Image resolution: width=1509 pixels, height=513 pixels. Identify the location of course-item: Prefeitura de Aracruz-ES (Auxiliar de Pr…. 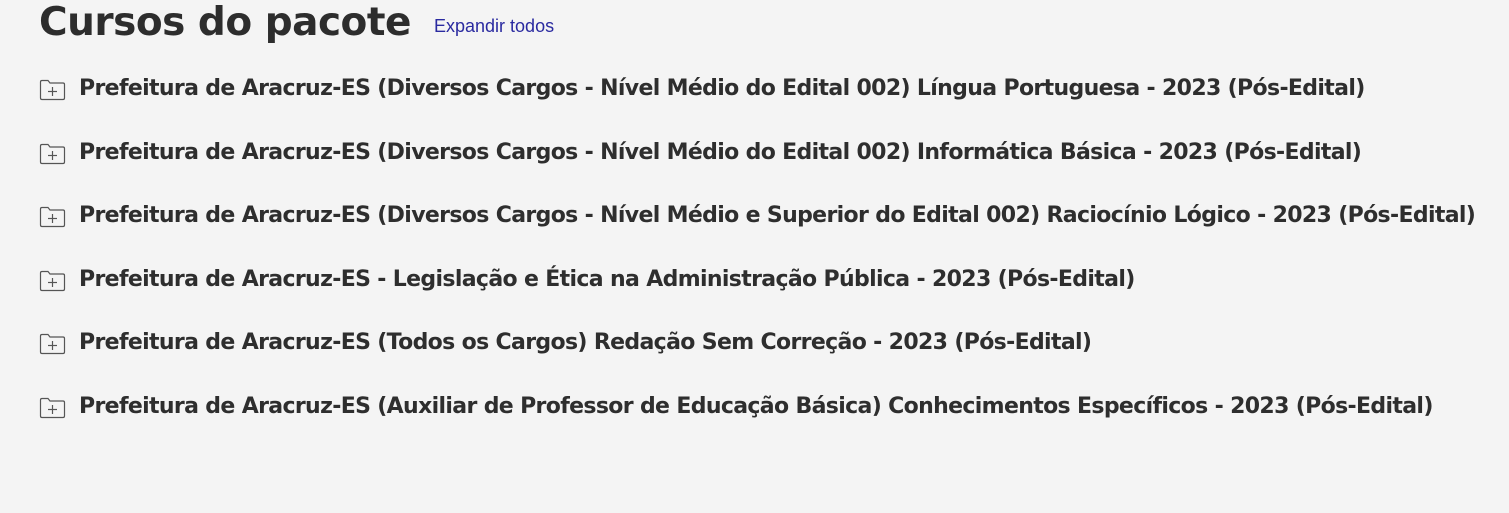
(759, 421).